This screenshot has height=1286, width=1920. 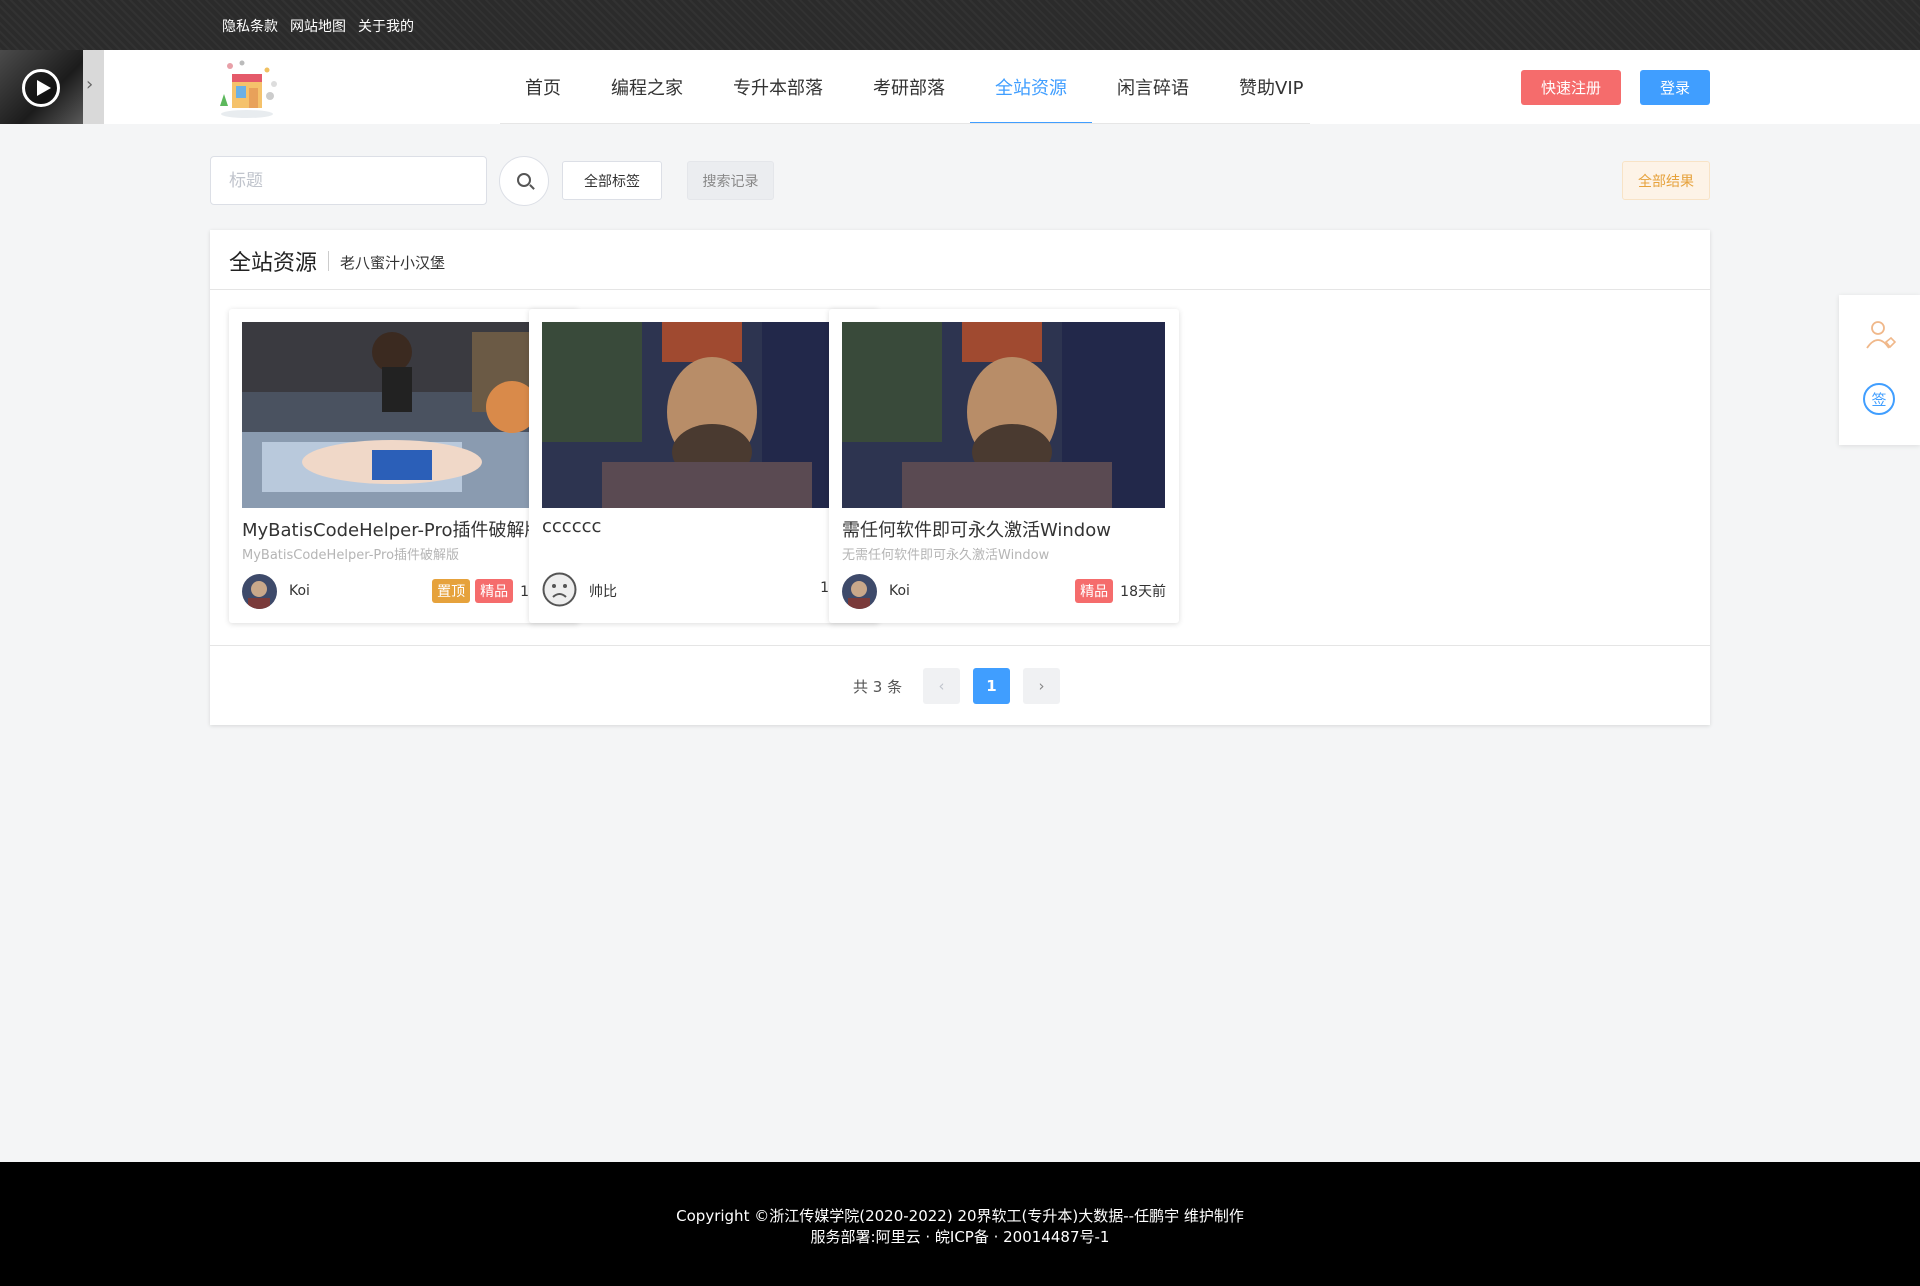 I want to click on search-history-button: 搜索记录, so click(x=730, y=180).